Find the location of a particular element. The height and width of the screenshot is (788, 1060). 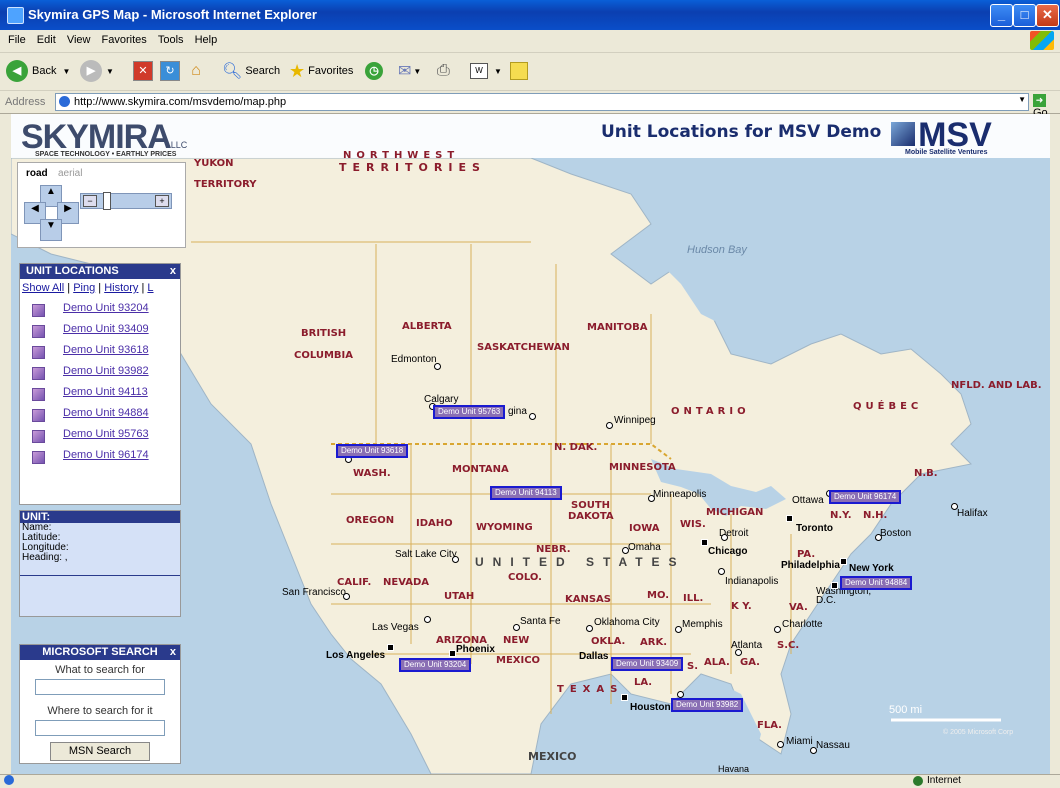

list-item: Demo Unit 93982 is located at coordinates (100, 373).